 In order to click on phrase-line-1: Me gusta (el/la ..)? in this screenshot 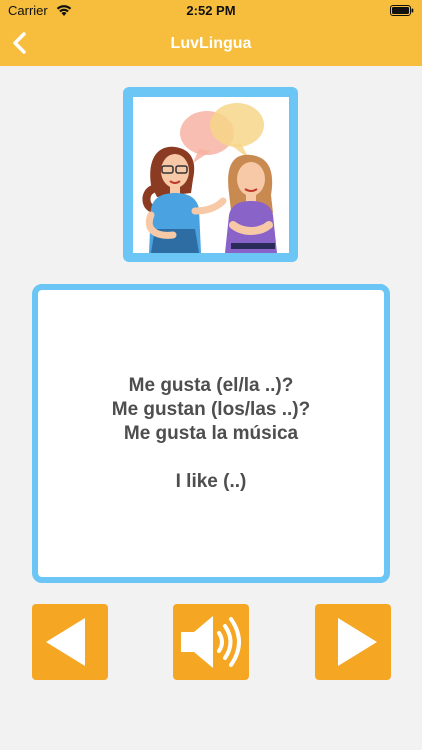, I will do `click(211, 385)`.